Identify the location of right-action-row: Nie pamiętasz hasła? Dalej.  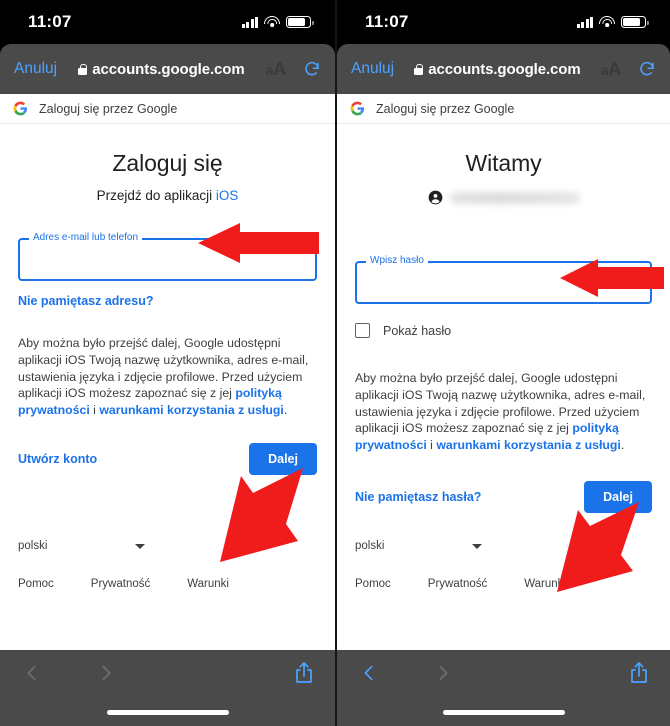
(503, 496).